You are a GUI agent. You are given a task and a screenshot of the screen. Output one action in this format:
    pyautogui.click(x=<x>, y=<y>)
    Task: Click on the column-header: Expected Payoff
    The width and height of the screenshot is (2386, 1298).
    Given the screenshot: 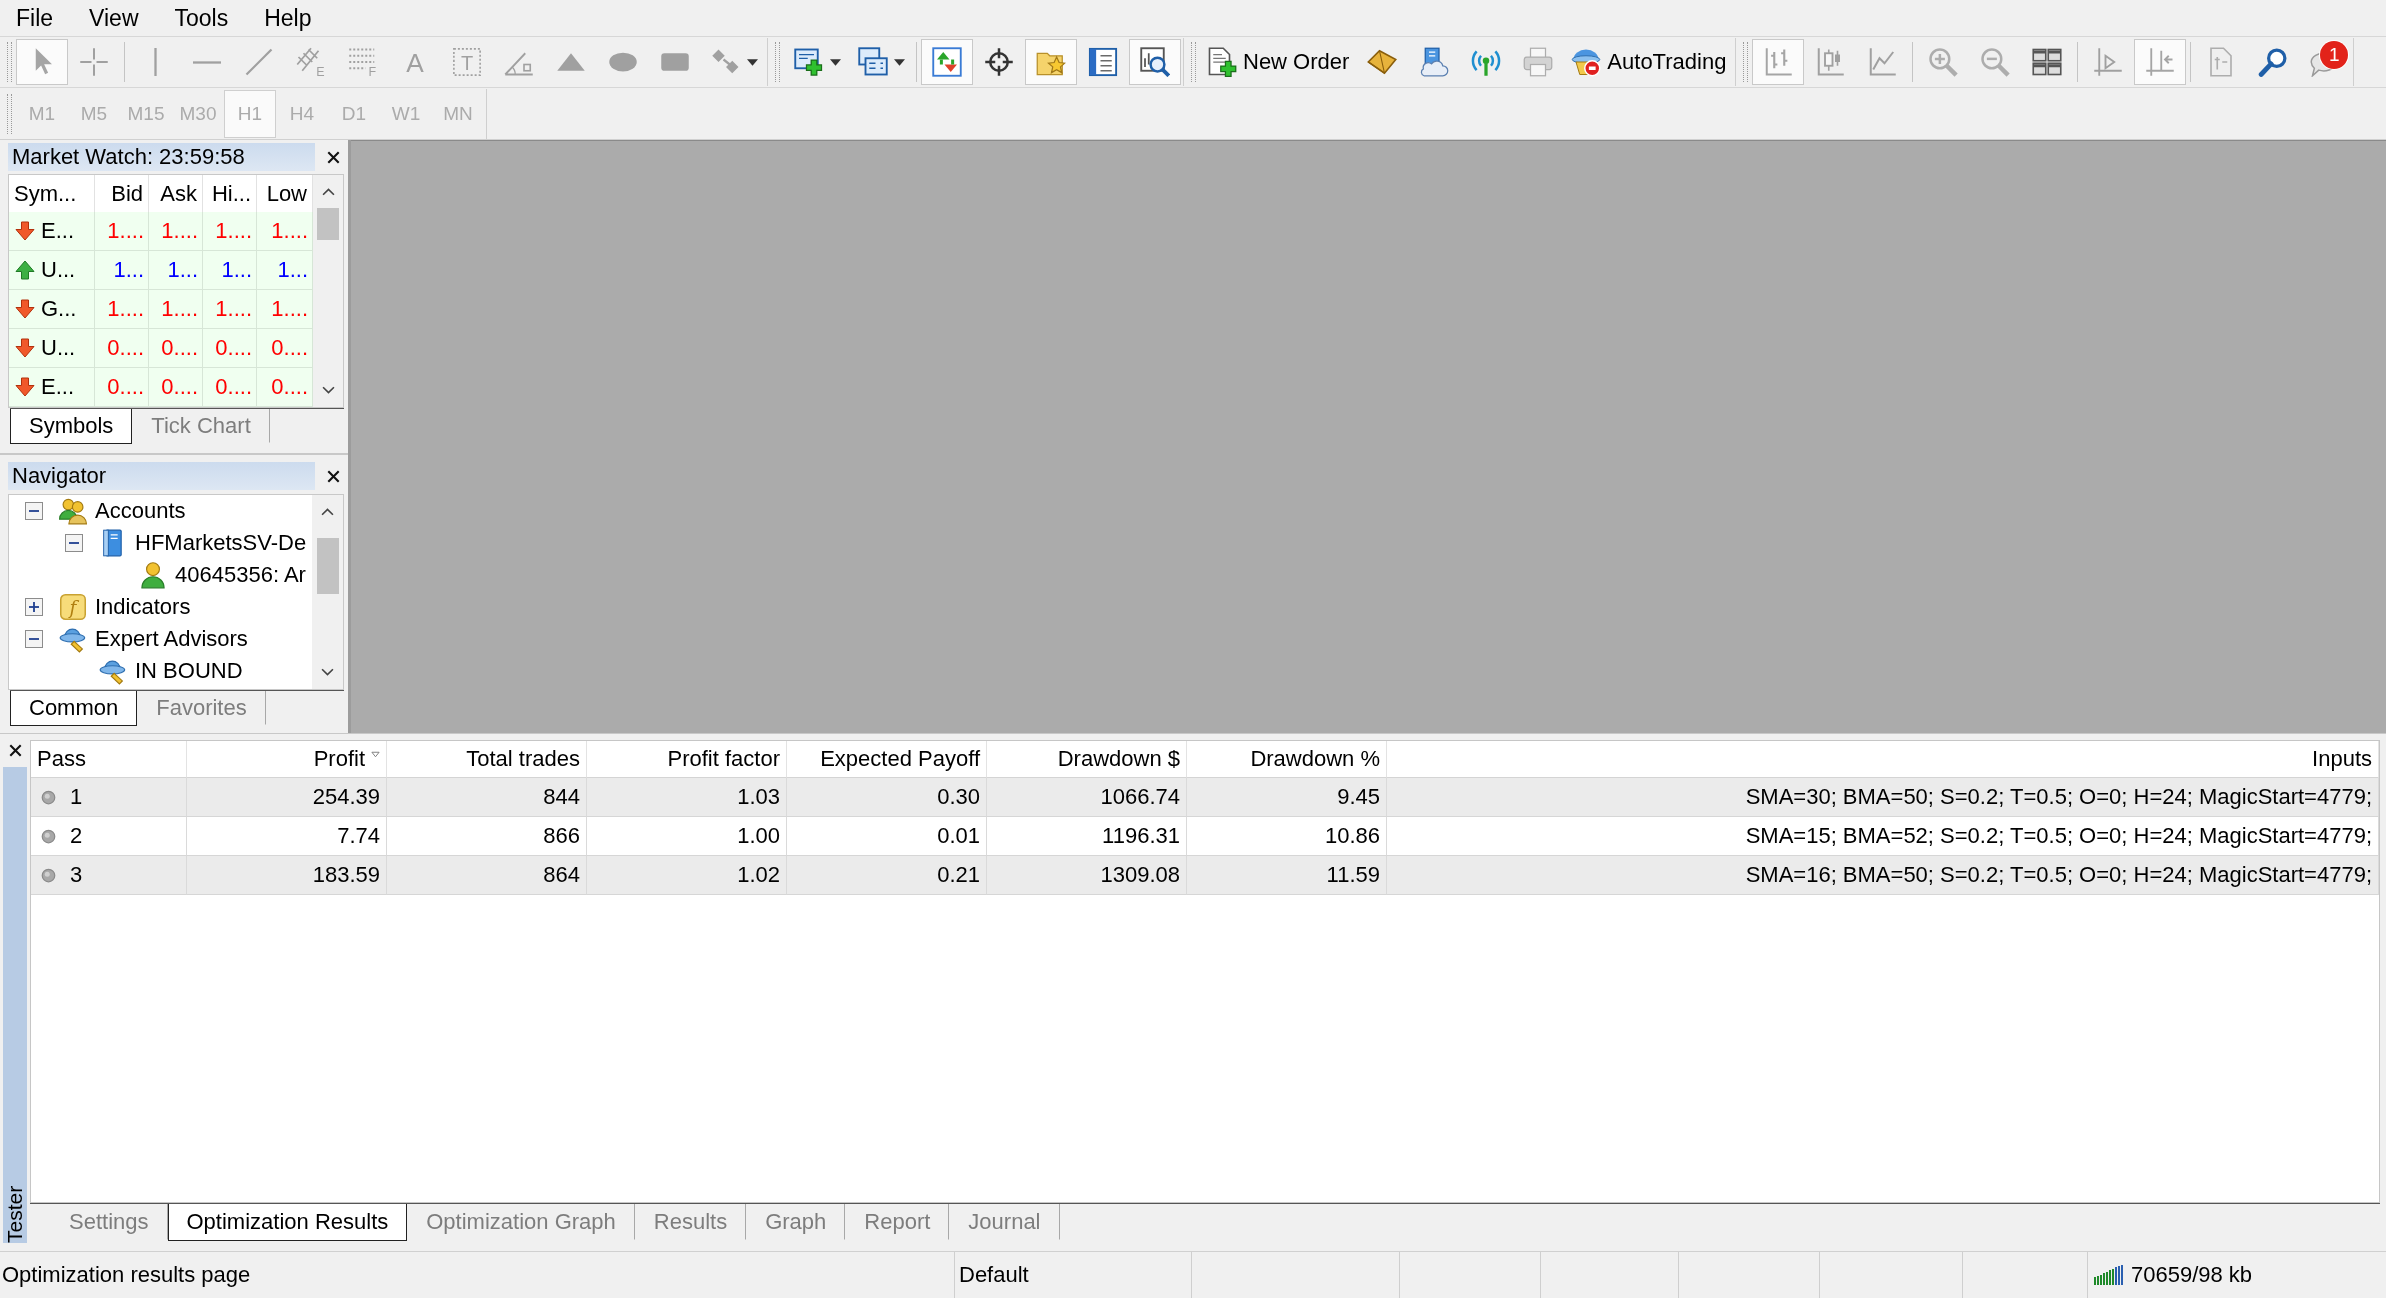 What is the action you would take?
    pyautogui.click(x=887, y=759)
    